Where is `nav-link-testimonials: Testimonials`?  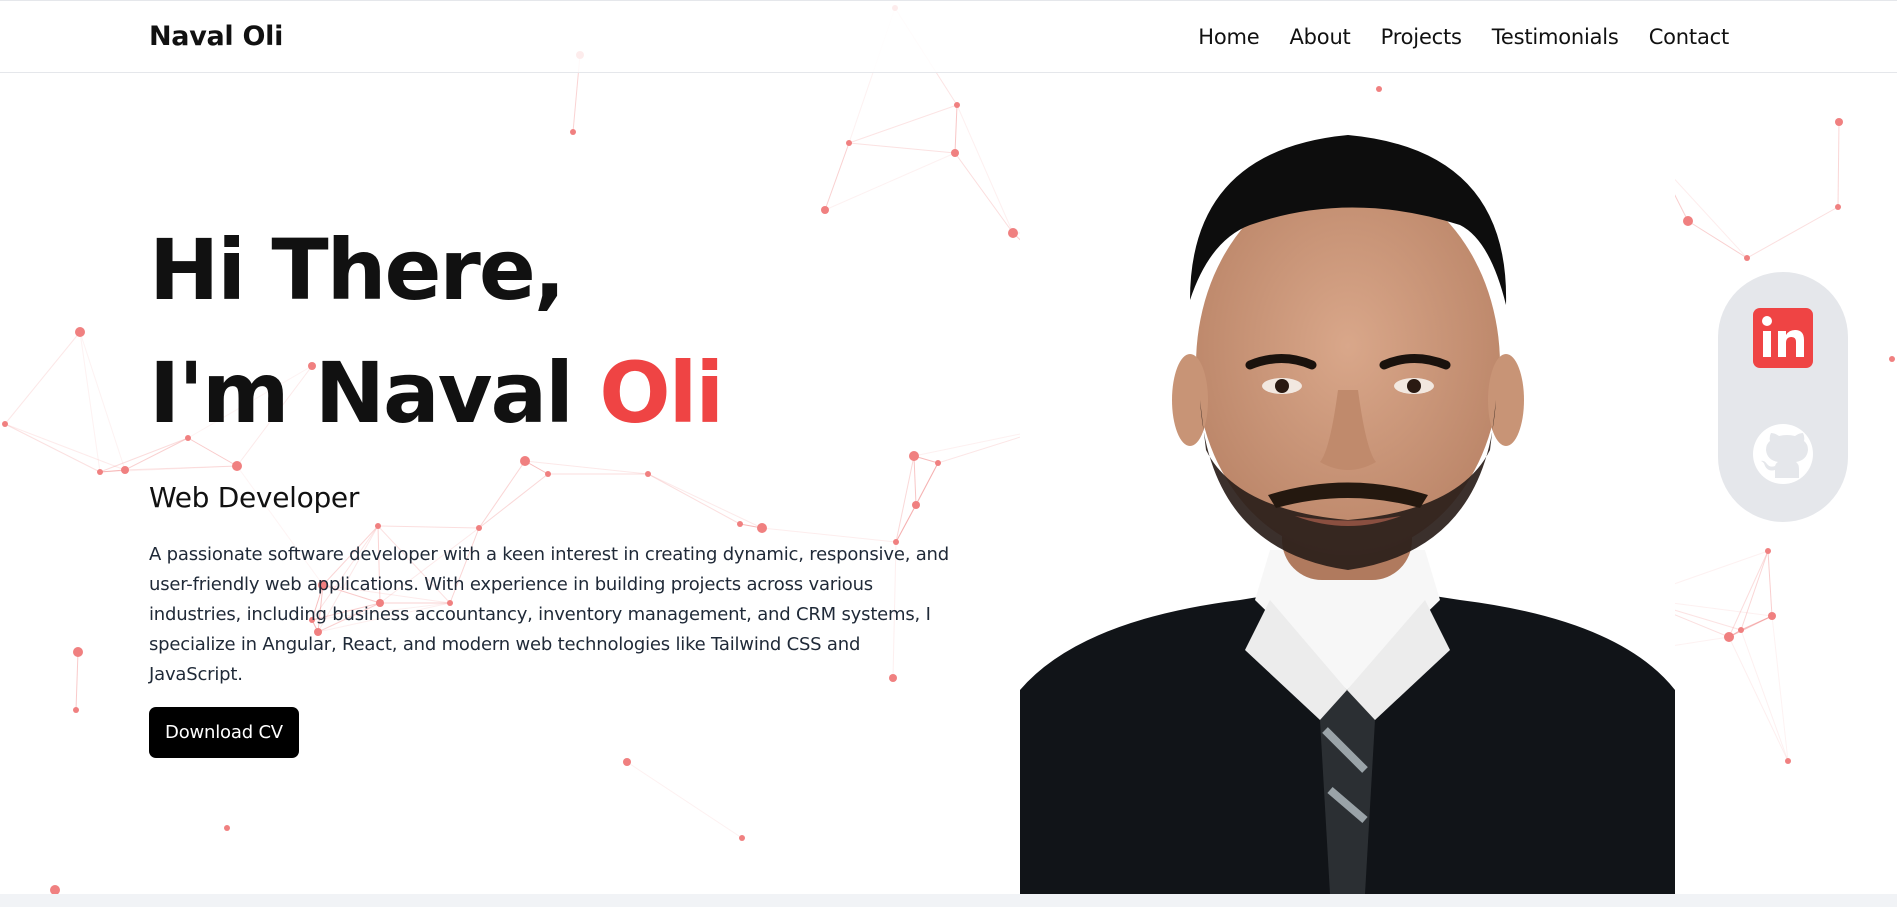
nav-link-testimonials: Testimonials is located at coordinates (1555, 37).